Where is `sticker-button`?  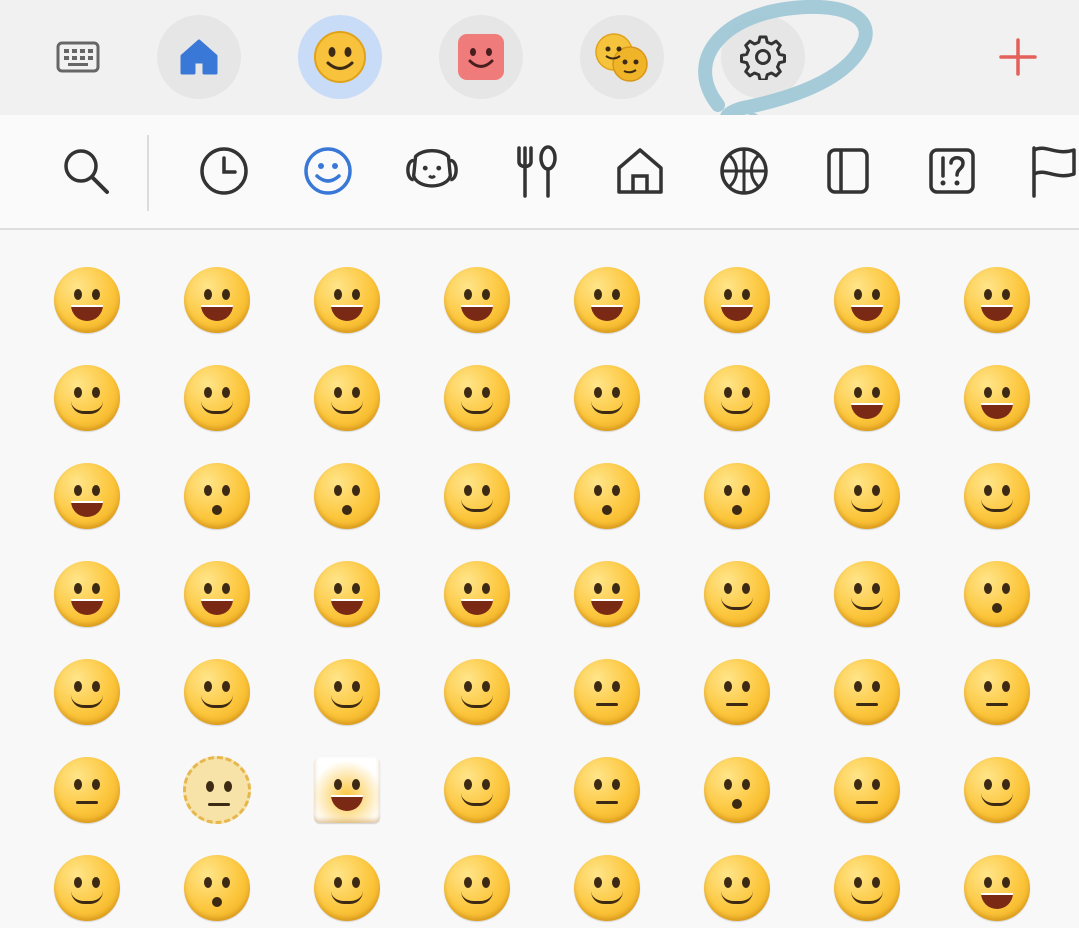 sticker-button is located at coordinates (481, 57).